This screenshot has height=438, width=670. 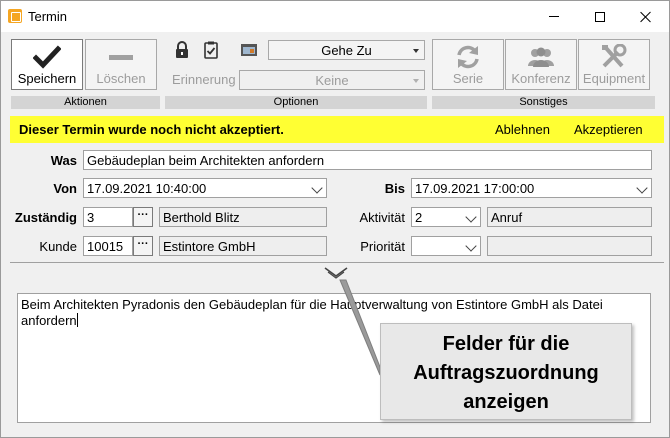 I want to click on activity-name-field: Anruf, so click(x=569, y=217).